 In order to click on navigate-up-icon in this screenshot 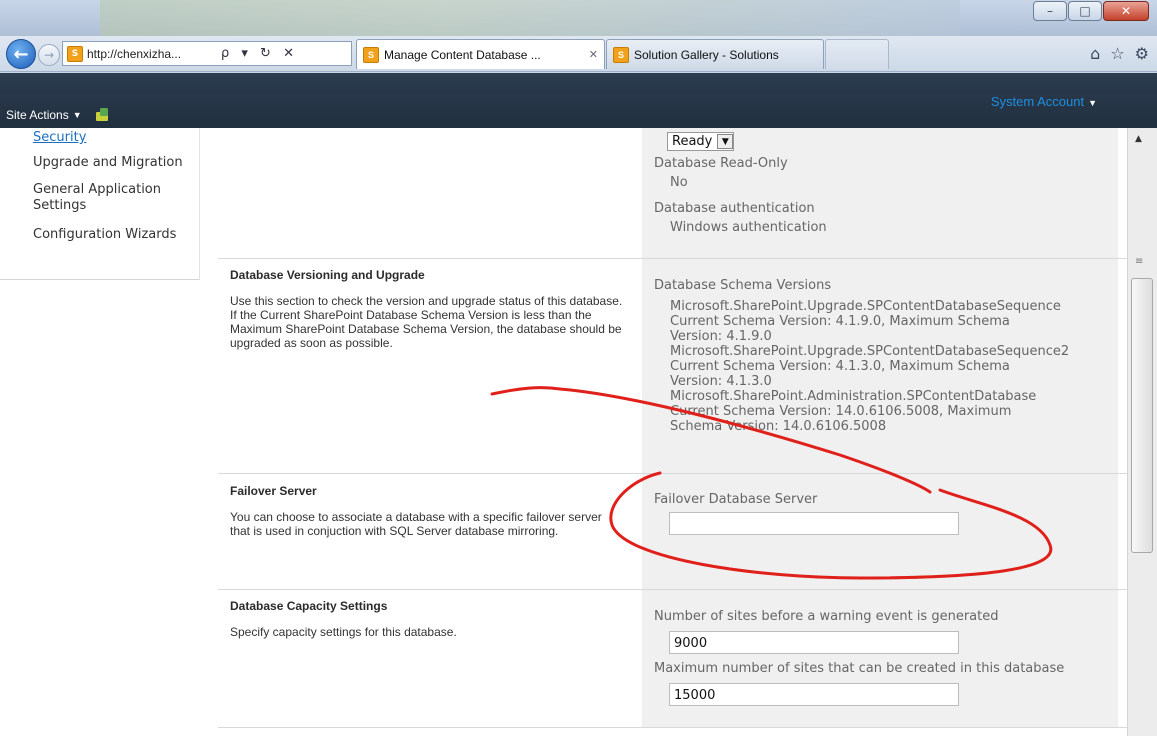, I will do `click(102, 115)`.